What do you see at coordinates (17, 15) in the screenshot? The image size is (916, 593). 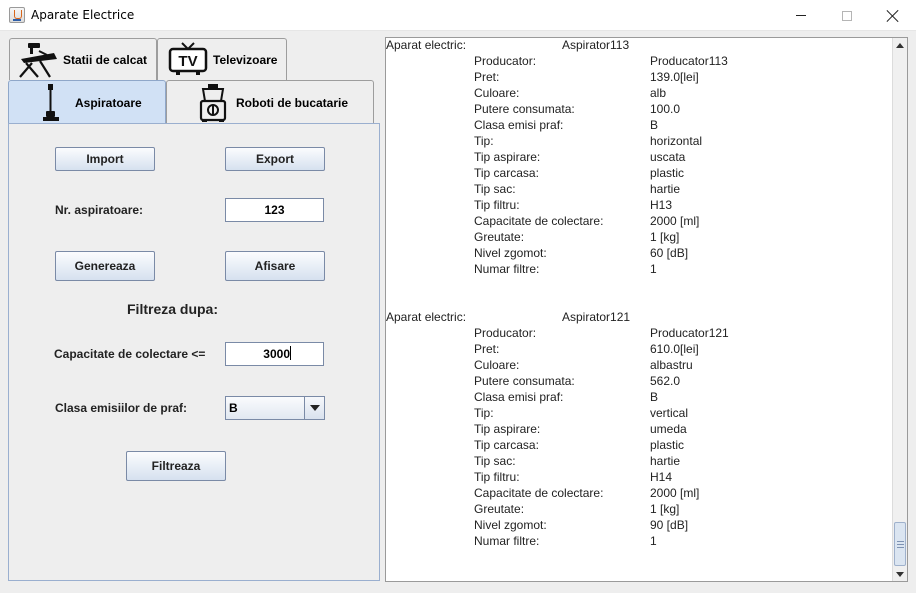 I see `java-cup-icon` at bounding box center [17, 15].